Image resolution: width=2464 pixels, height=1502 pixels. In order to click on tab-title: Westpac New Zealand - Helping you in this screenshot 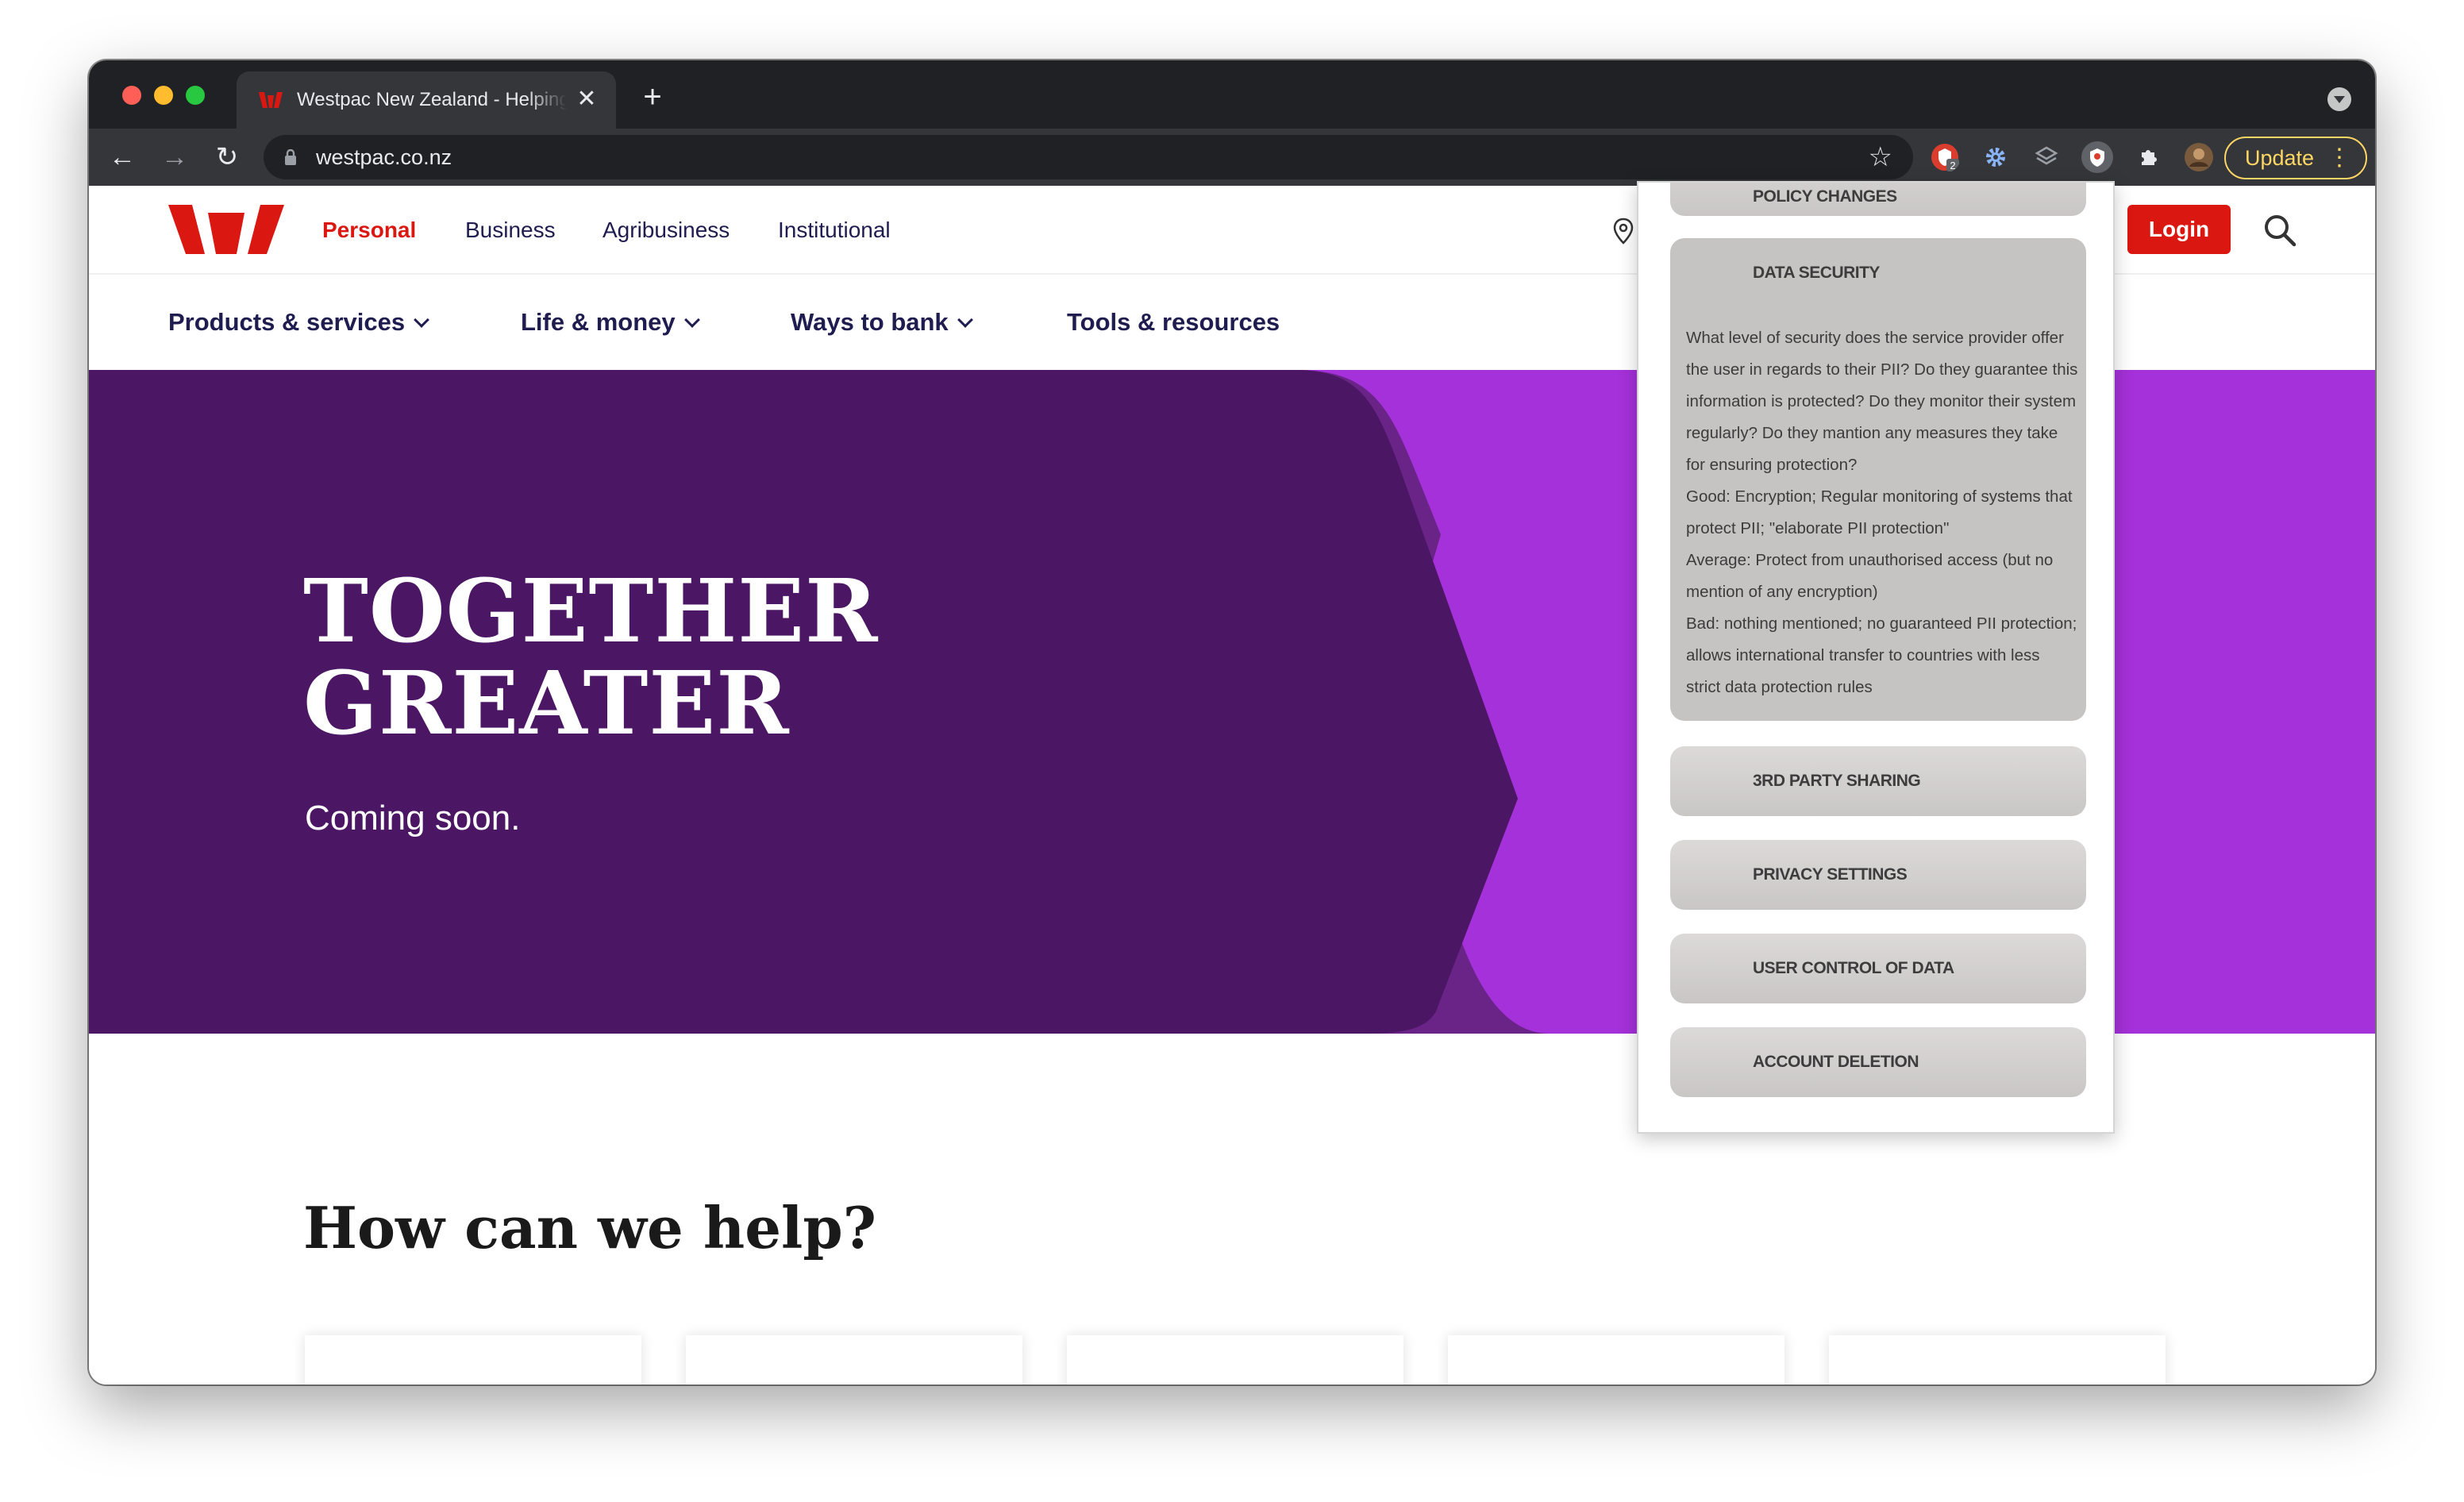, I will do `click(432, 99)`.